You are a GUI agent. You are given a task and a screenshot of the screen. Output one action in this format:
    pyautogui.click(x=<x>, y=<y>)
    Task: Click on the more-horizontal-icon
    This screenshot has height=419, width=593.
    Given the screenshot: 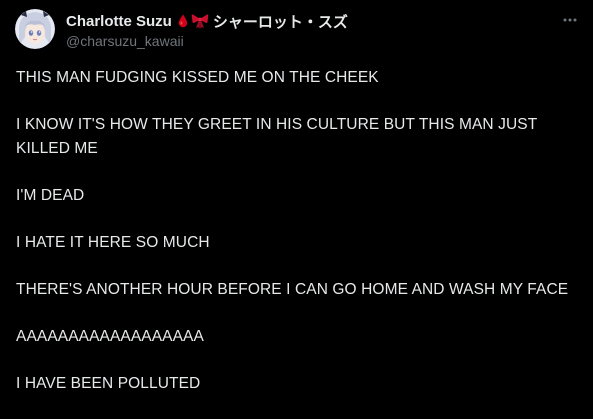 What is the action you would take?
    pyautogui.click(x=570, y=20)
    